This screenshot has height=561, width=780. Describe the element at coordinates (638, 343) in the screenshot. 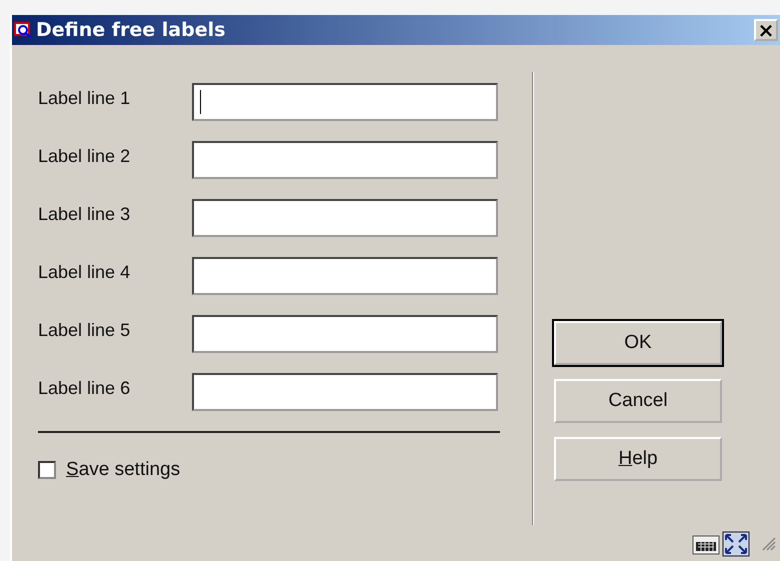

I see `dialog-button: OK` at that location.